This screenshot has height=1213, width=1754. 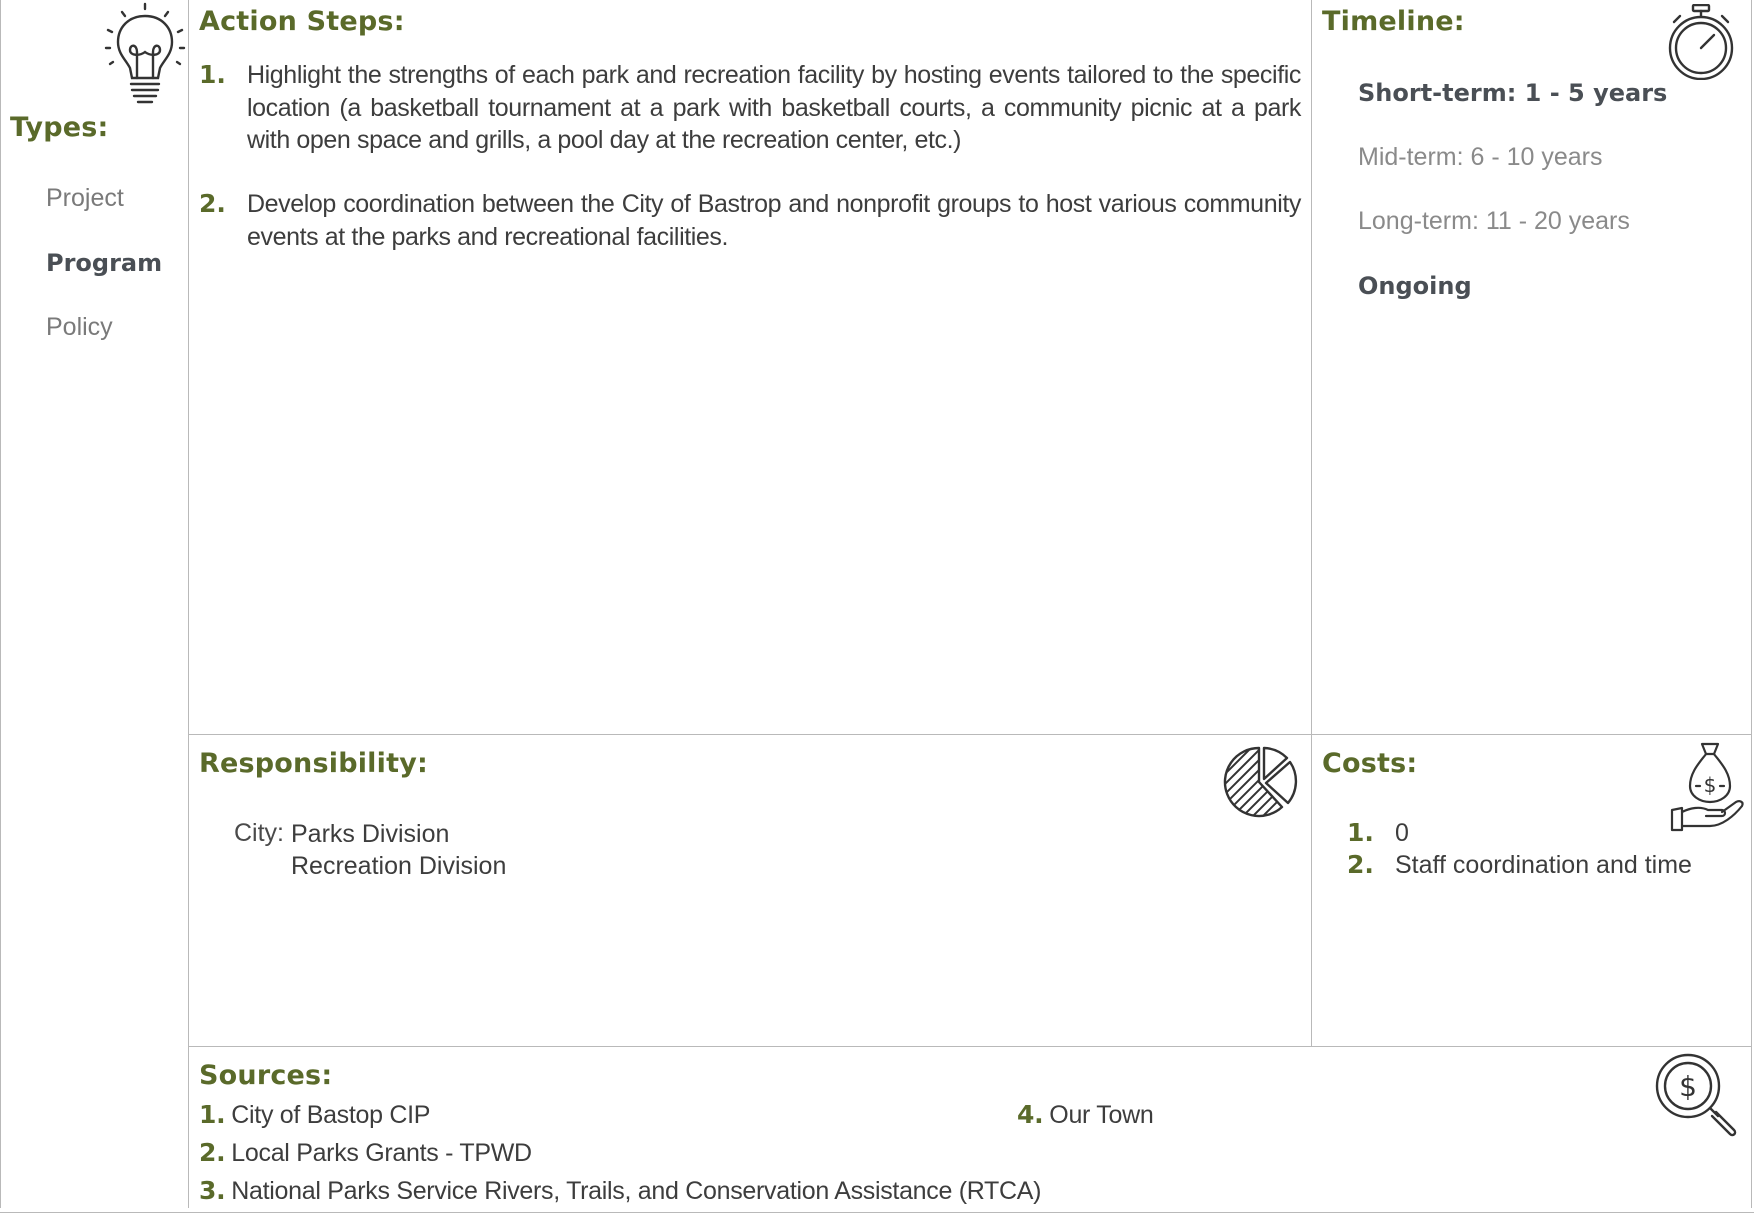 What do you see at coordinates (302, 21) in the screenshot?
I see `action-steps-heading: Action Steps:` at bounding box center [302, 21].